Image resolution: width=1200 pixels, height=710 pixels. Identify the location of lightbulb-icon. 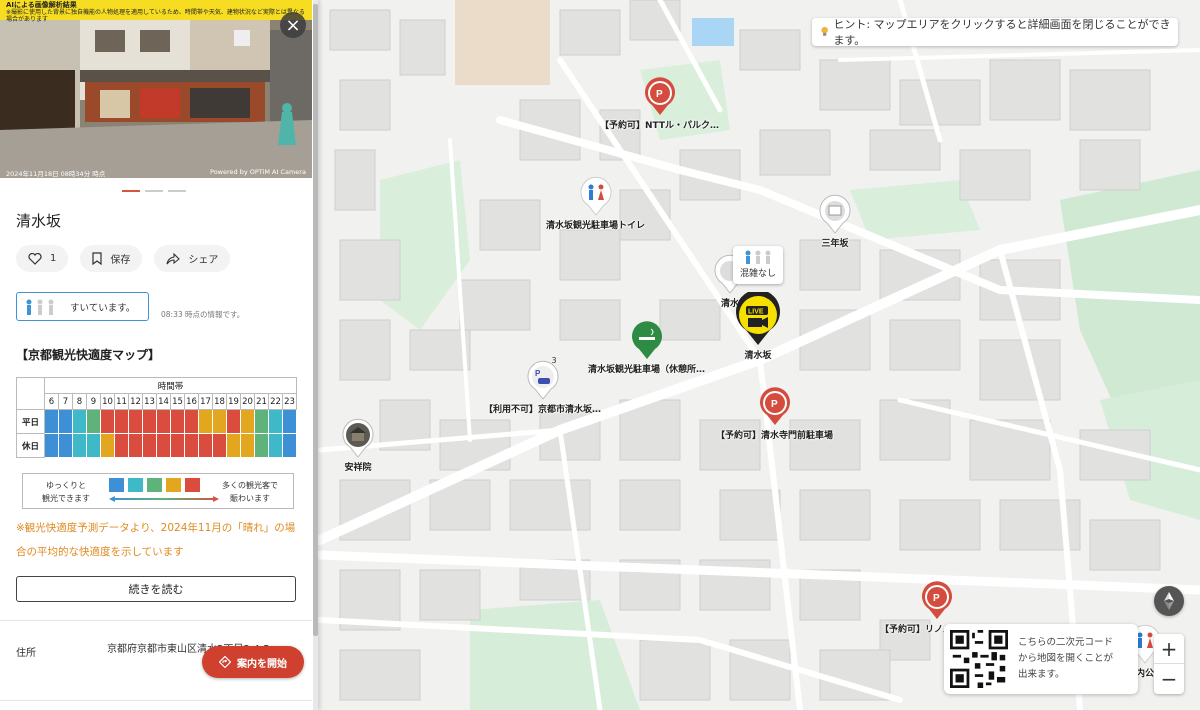
(824, 31).